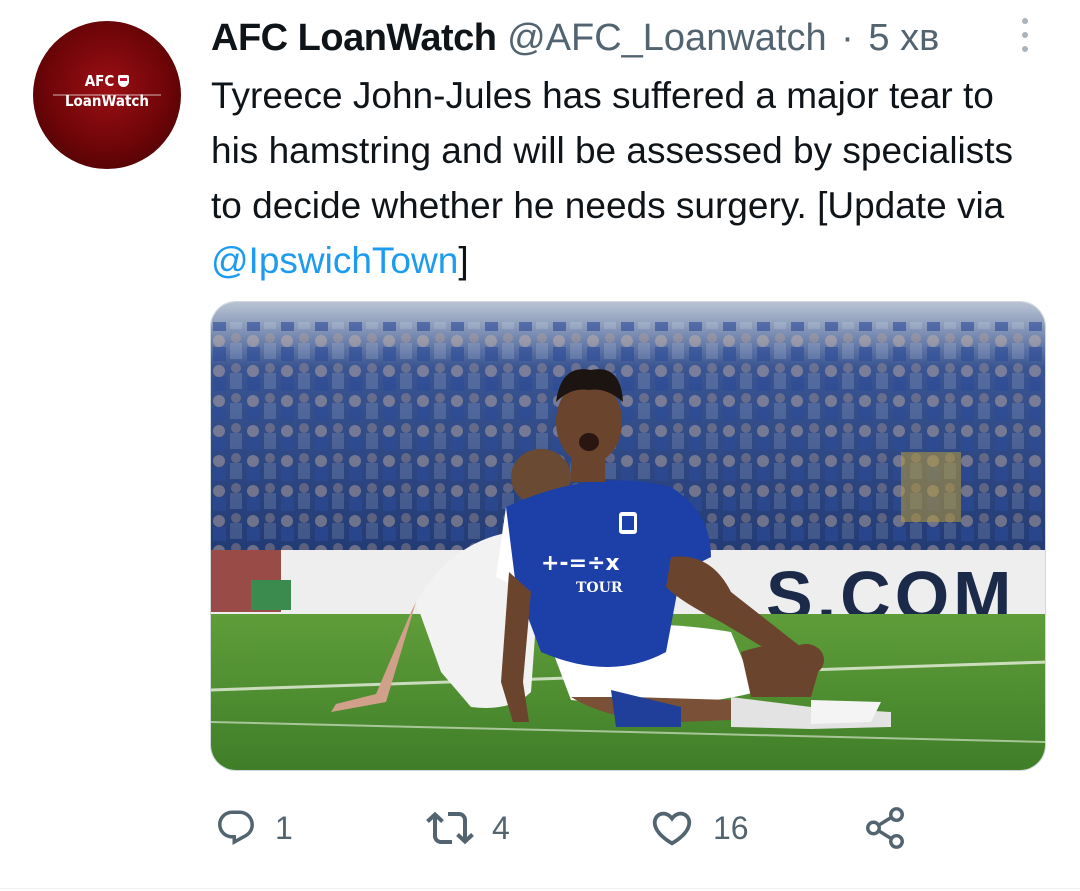  I want to click on crest-icon, so click(124, 81).